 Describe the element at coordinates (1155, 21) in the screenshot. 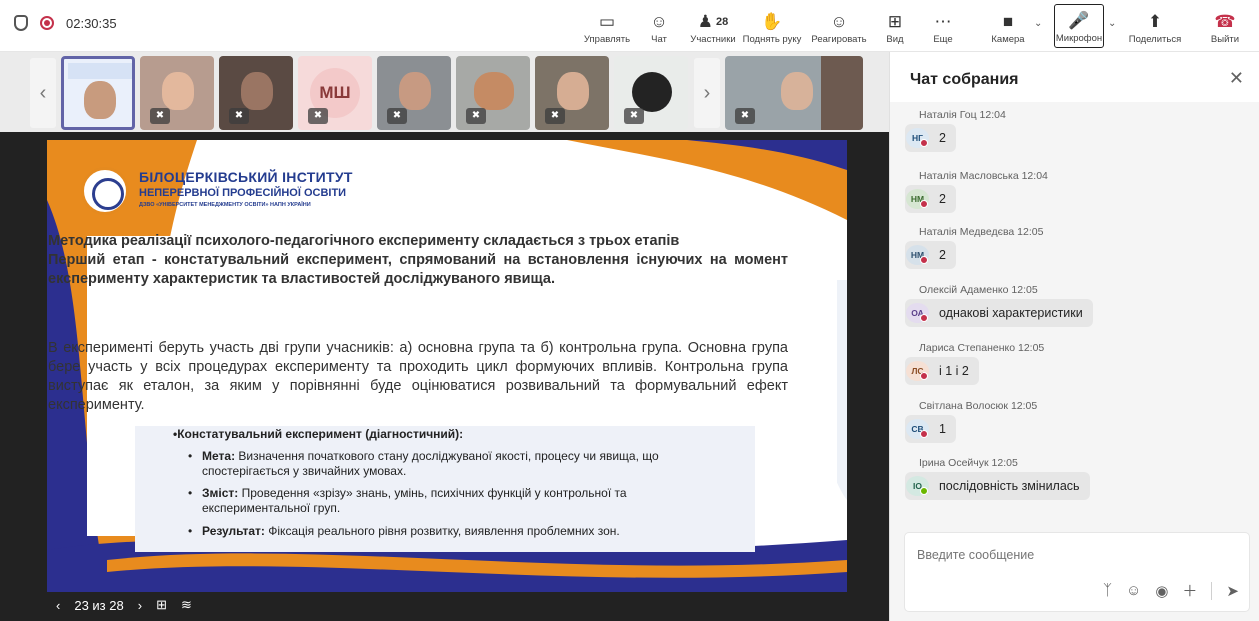

I see `share-icon: ⬆` at that location.